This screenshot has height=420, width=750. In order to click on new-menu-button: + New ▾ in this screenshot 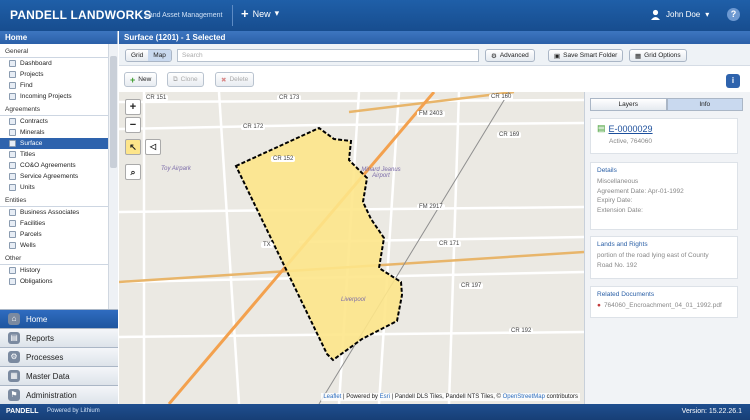, I will do `click(260, 13)`.